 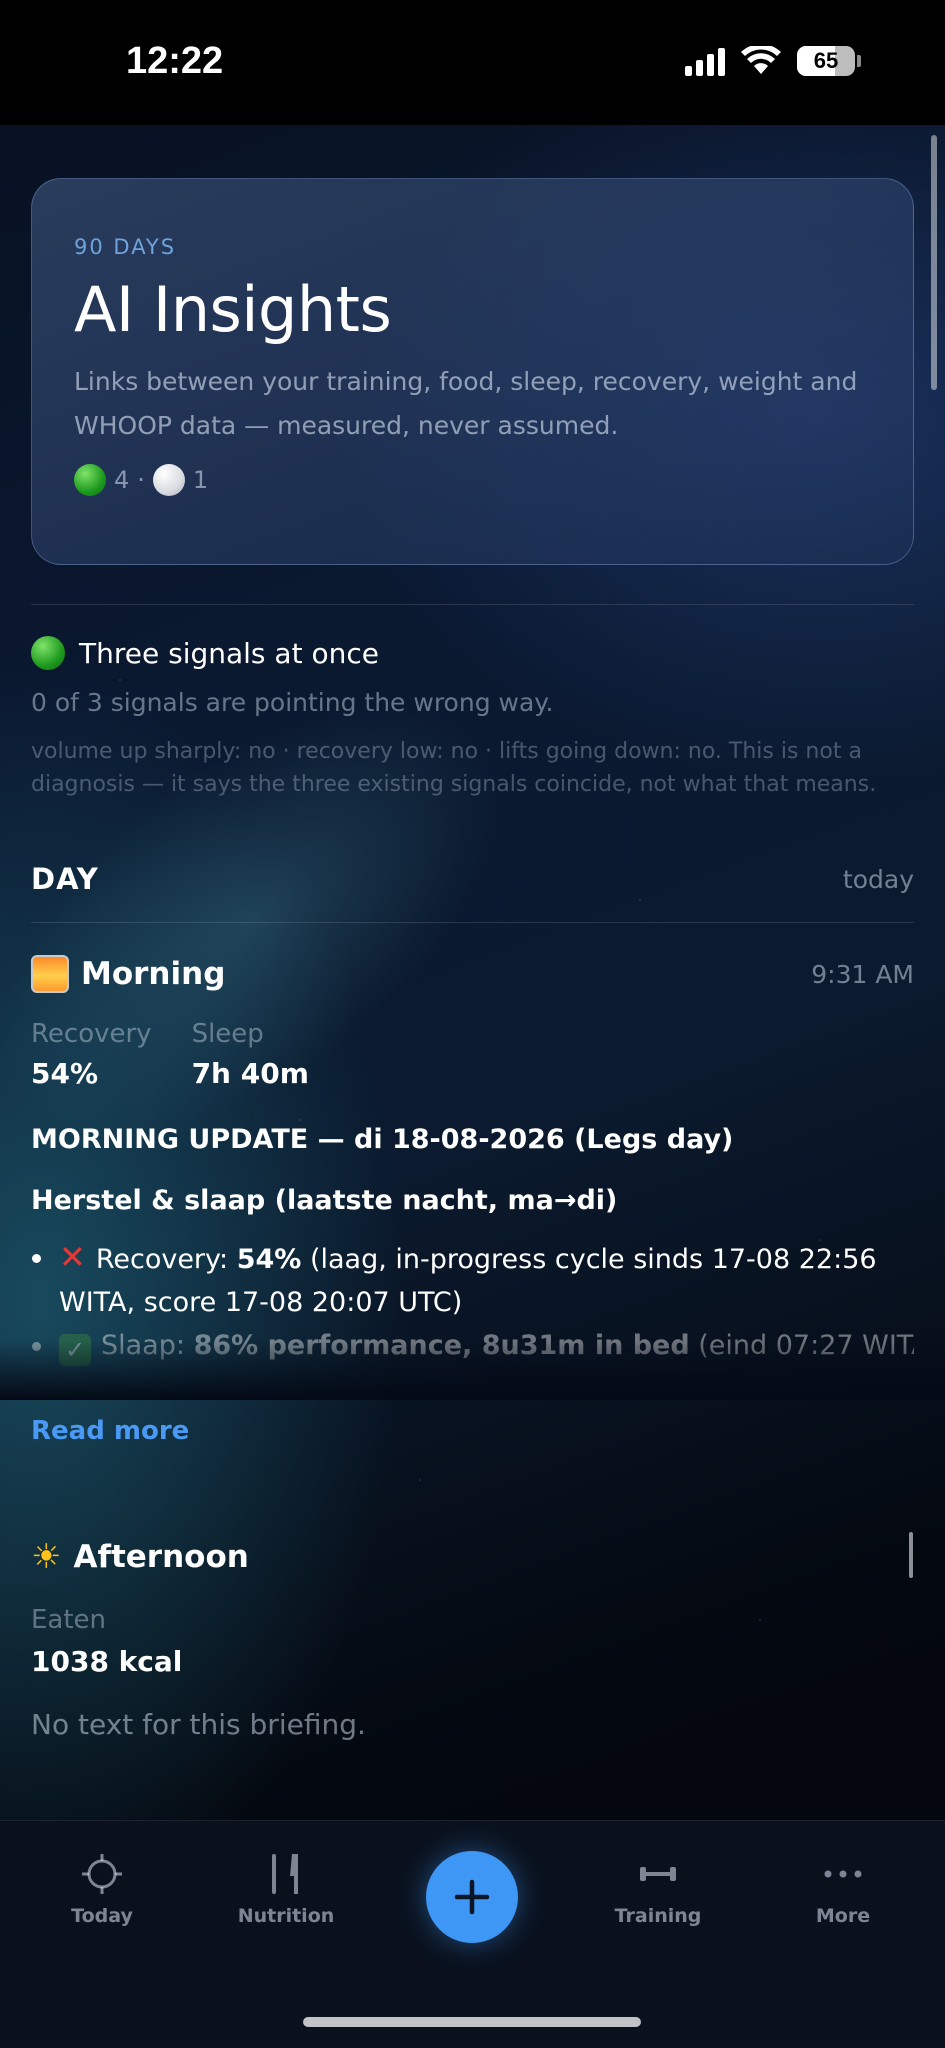 I want to click on tab-bar: Today Nutrition Training More, so click(x=472, y=1934).